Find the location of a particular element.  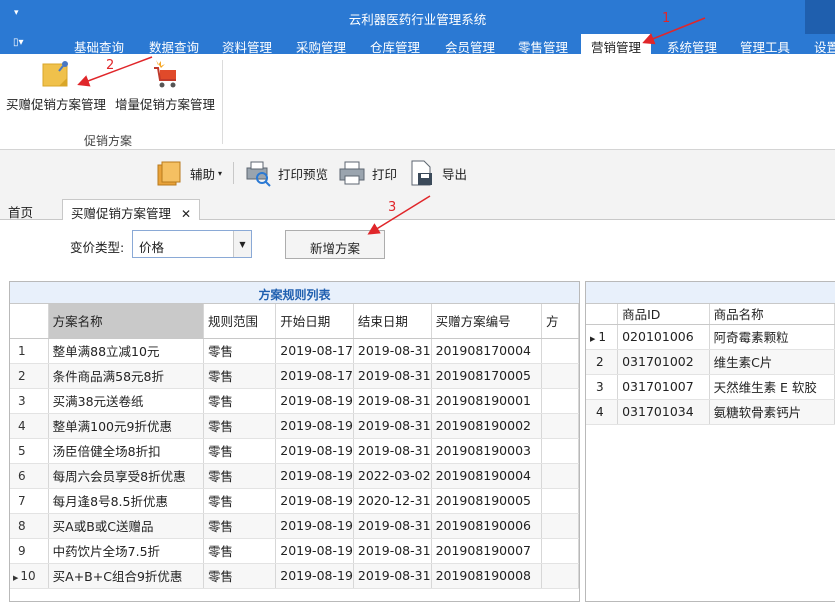

scheme-name-cell: 汤臣倍健全场8折扣 is located at coordinates (126, 451).